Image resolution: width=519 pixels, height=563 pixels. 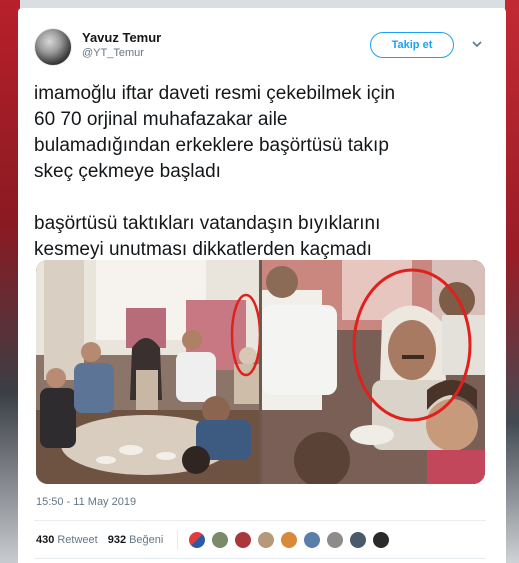 I want to click on like-count: 932, so click(x=117, y=540).